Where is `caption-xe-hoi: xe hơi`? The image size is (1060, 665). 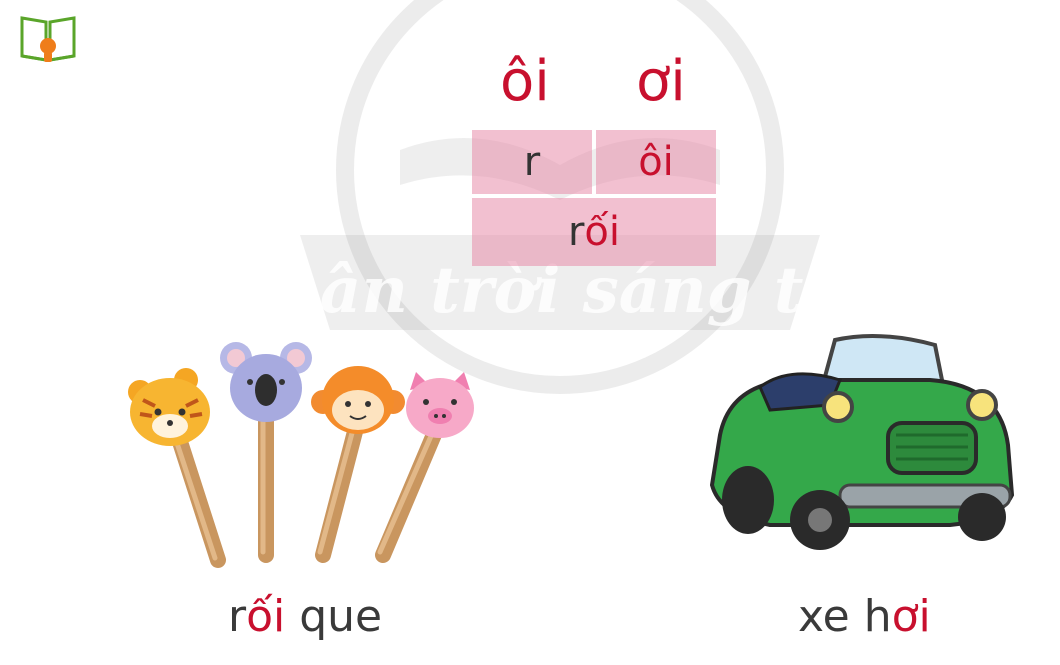
caption-xe-hoi: xe hơi is located at coordinates (864, 617).